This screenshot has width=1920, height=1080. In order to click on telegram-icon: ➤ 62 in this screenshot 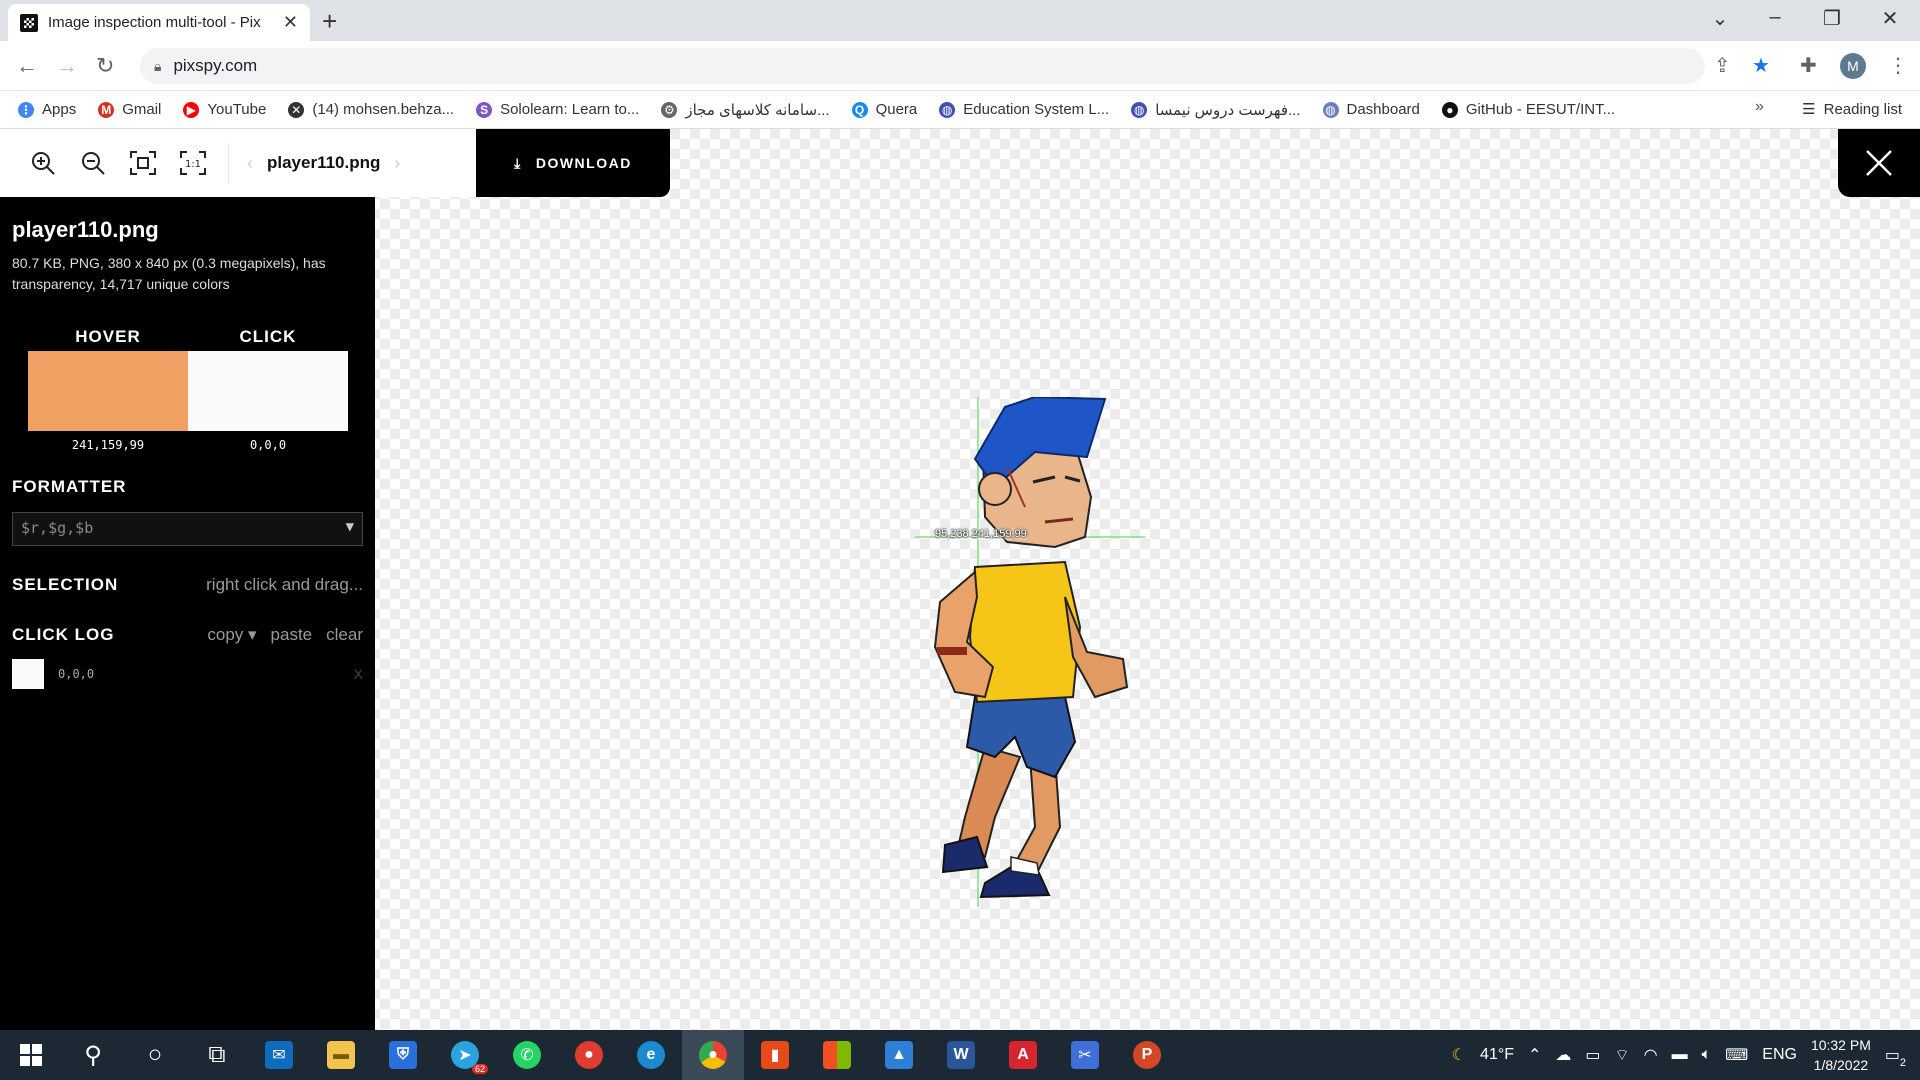, I will do `click(465, 1055)`.